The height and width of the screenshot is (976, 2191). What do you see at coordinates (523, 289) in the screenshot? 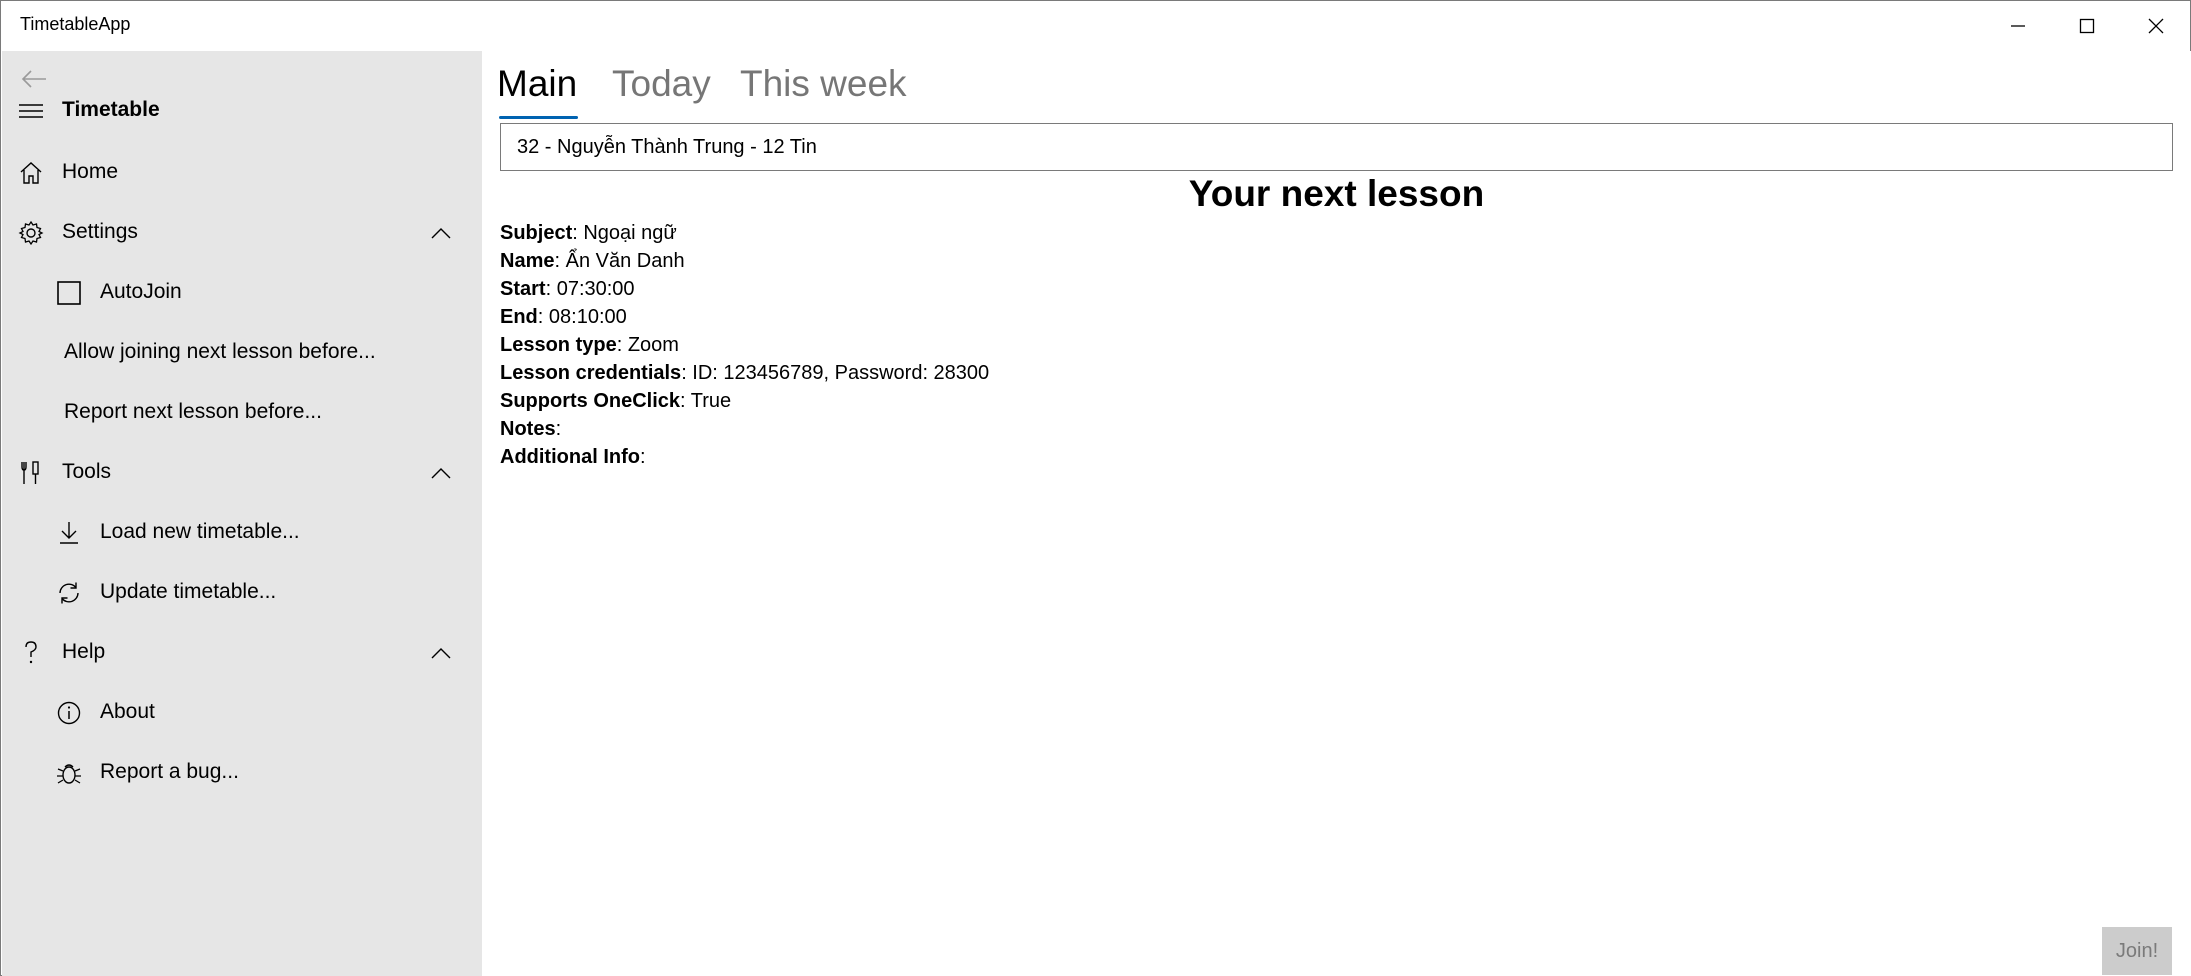
I see `field-key: Start` at bounding box center [523, 289].